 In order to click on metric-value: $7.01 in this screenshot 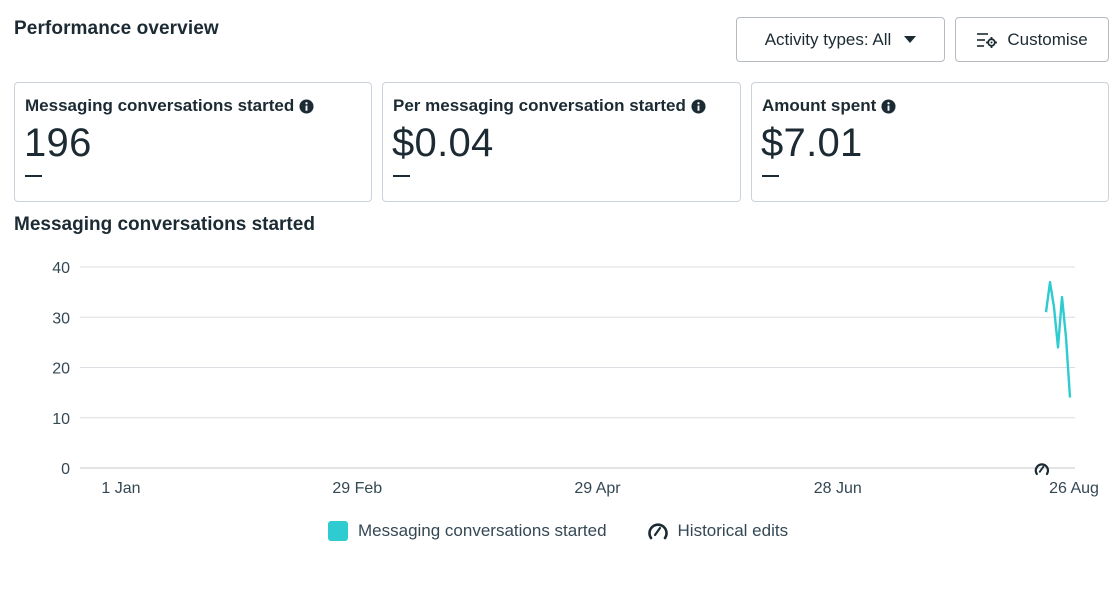, I will do `click(812, 143)`.